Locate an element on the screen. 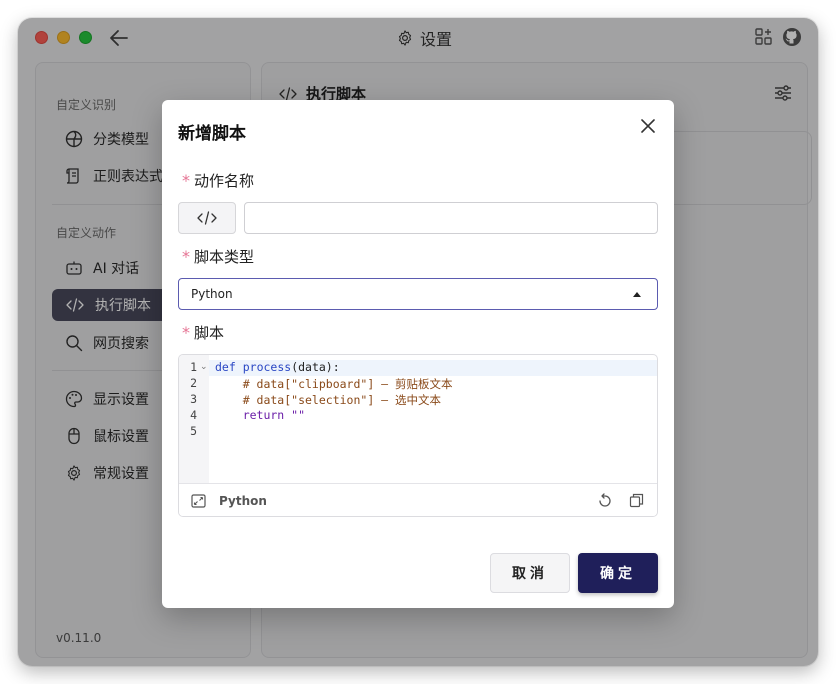 This screenshot has width=836, height=684. action-name-label: * 动作名称 is located at coordinates (218, 180).